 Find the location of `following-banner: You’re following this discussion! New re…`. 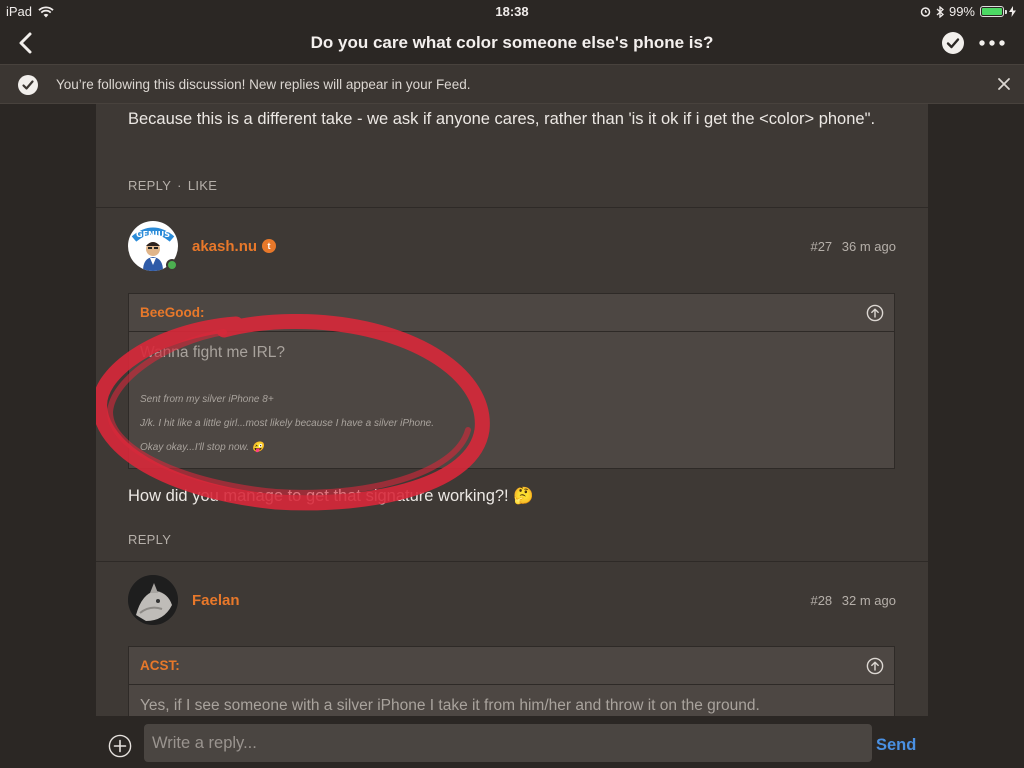

following-banner: You’re following this discussion! New re… is located at coordinates (512, 84).